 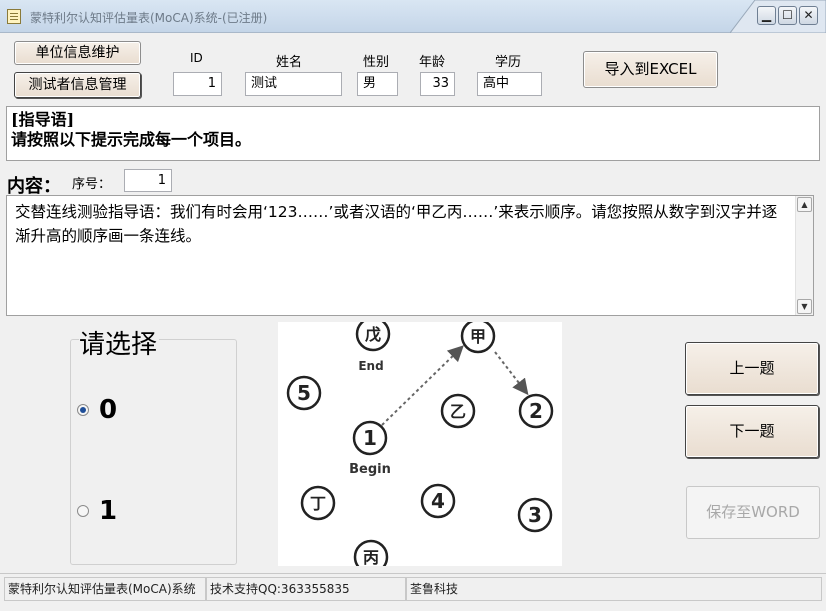 What do you see at coordinates (413, 16) in the screenshot?
I see `title-bar: 蒙特利尔认知评估量表(MoCA)系统-(已注册) ▁ ☐ ✕` at bounding box center [413, 16].